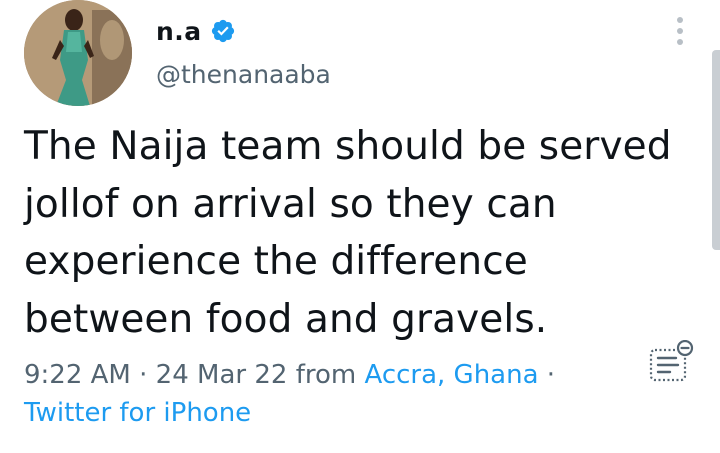  I want to click on avatar, so click(78, 53).